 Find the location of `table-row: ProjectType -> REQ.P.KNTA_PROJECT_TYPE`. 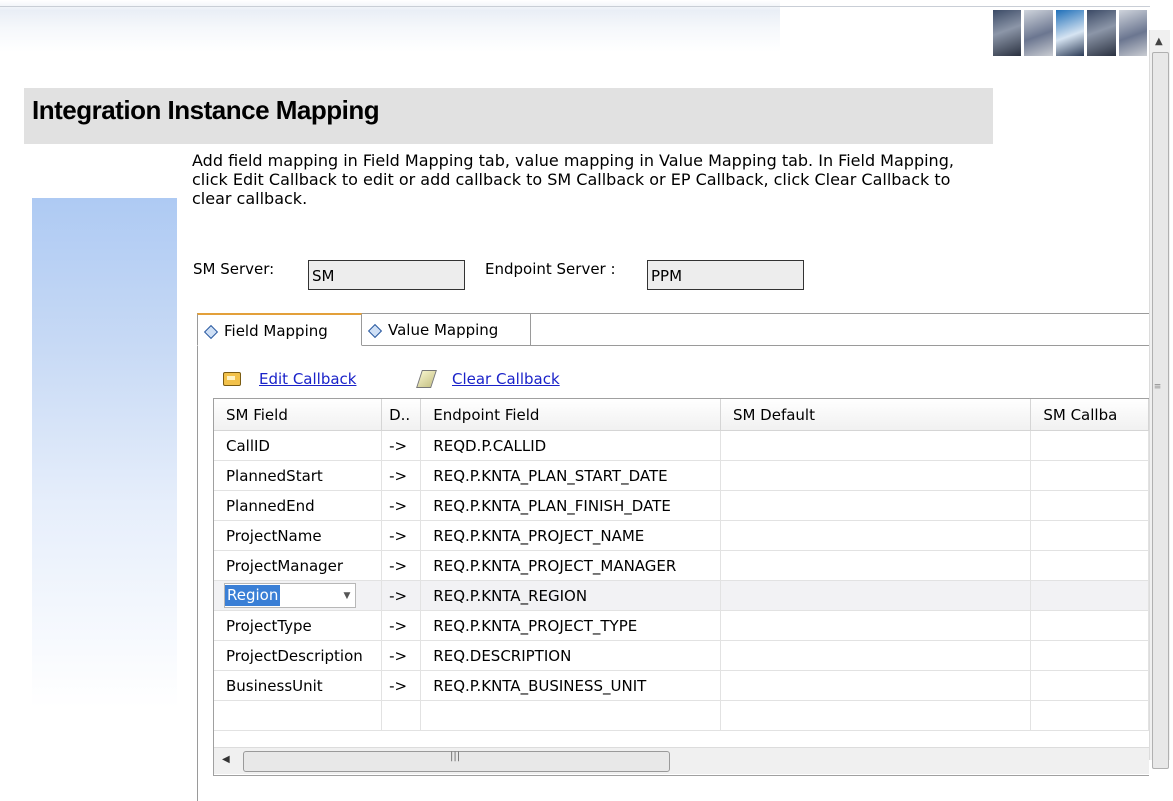

table-row: ProjectType -> REQ.P.KNTA_PROJECT_TYPE is located at coordinates (681, 625).